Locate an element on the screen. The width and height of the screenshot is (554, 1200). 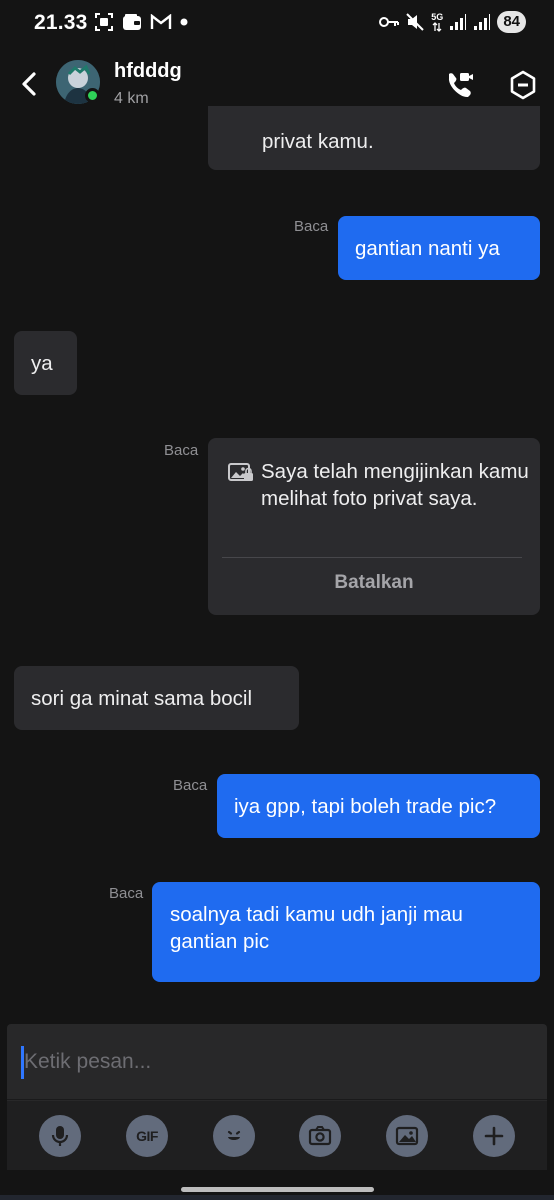
incoming-message-partial: privat kamu. is located at coordinates (374, 138).